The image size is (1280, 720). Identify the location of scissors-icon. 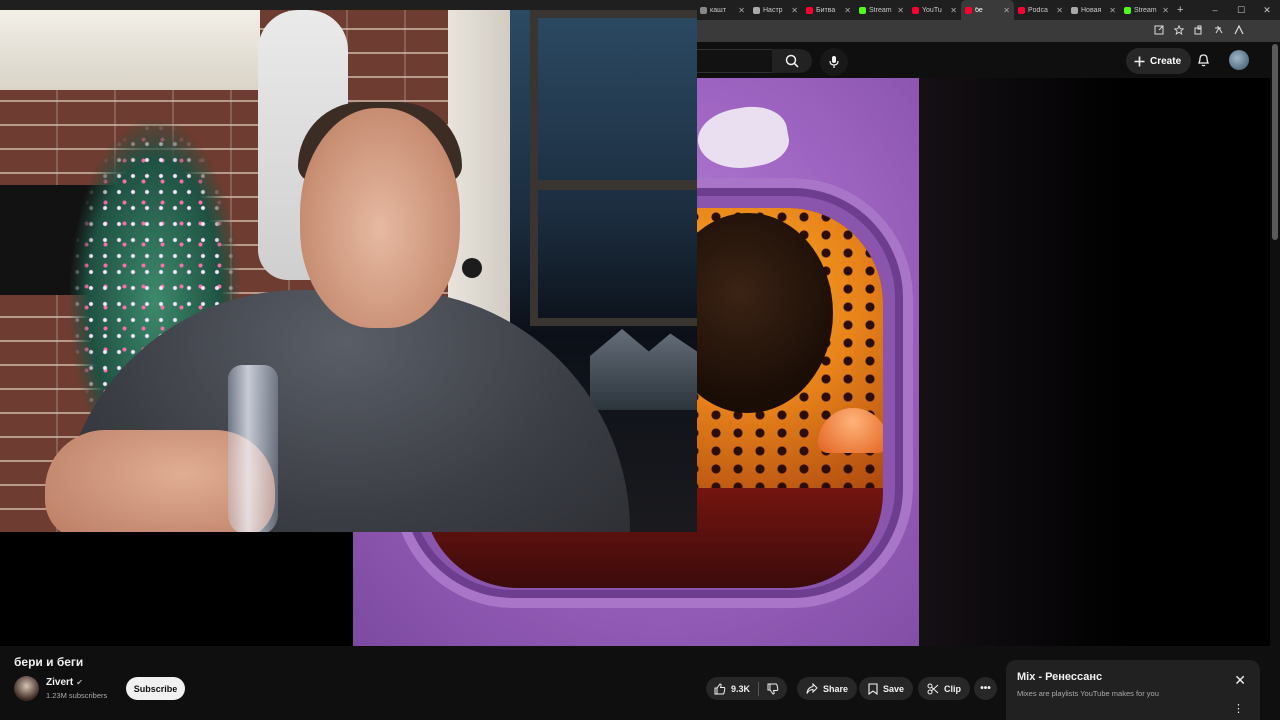
(933, 689).